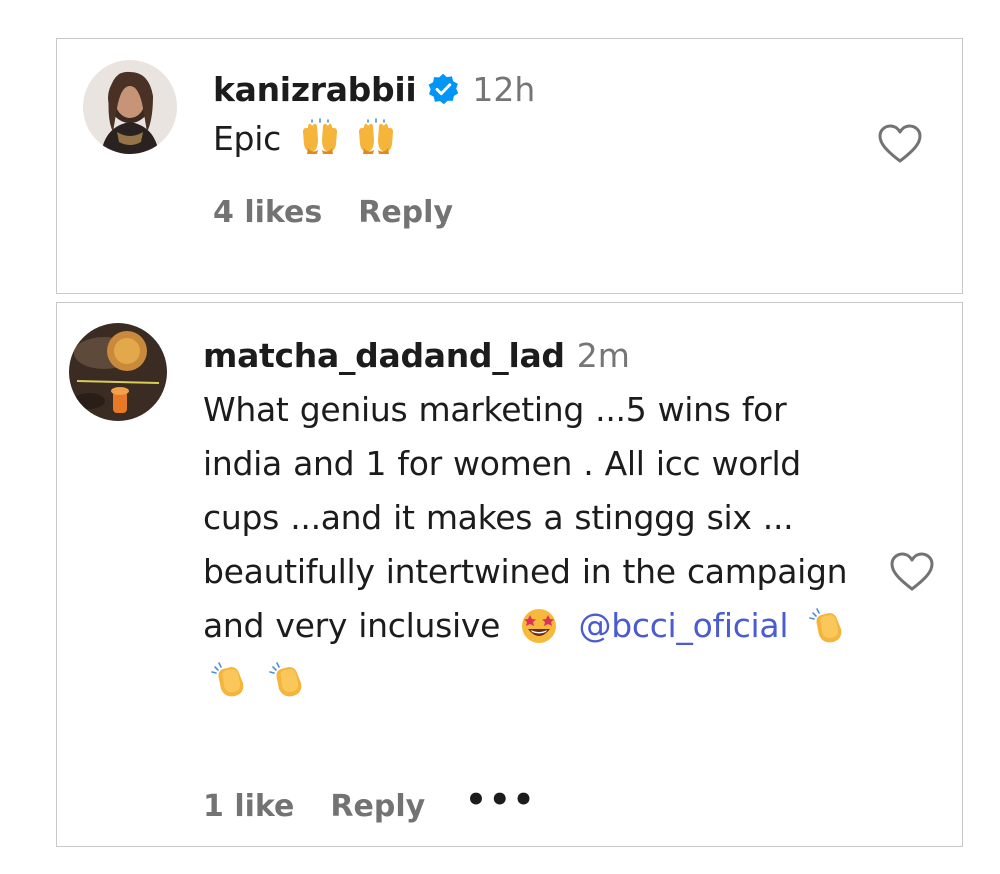  What do you see at coordinates (684, 625) in the screenshot?
I see `mention-link: @bcci_oficial` at bounding box center [684, 625].